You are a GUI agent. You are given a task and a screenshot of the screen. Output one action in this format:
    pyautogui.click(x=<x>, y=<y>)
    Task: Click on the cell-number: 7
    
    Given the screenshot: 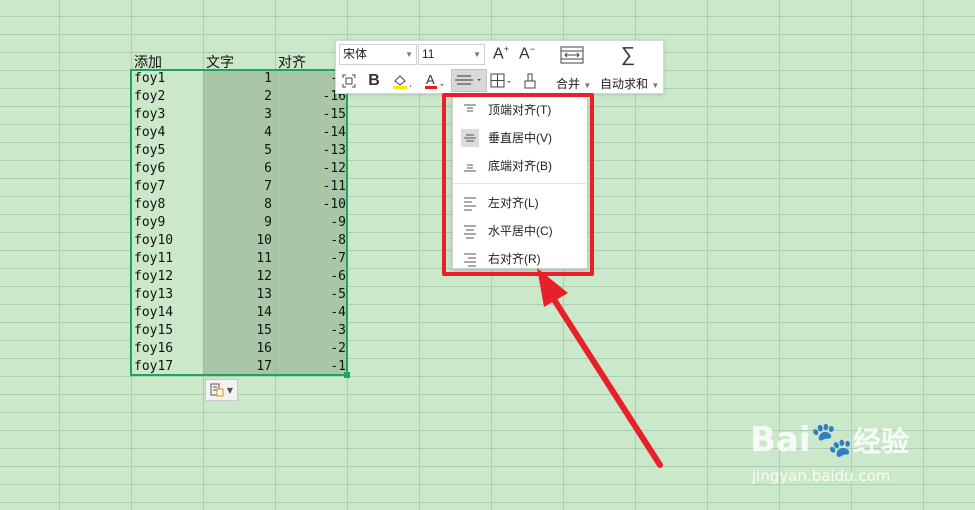 What is the action you would take?
    pyautogui.click(x=239, y=187)
    